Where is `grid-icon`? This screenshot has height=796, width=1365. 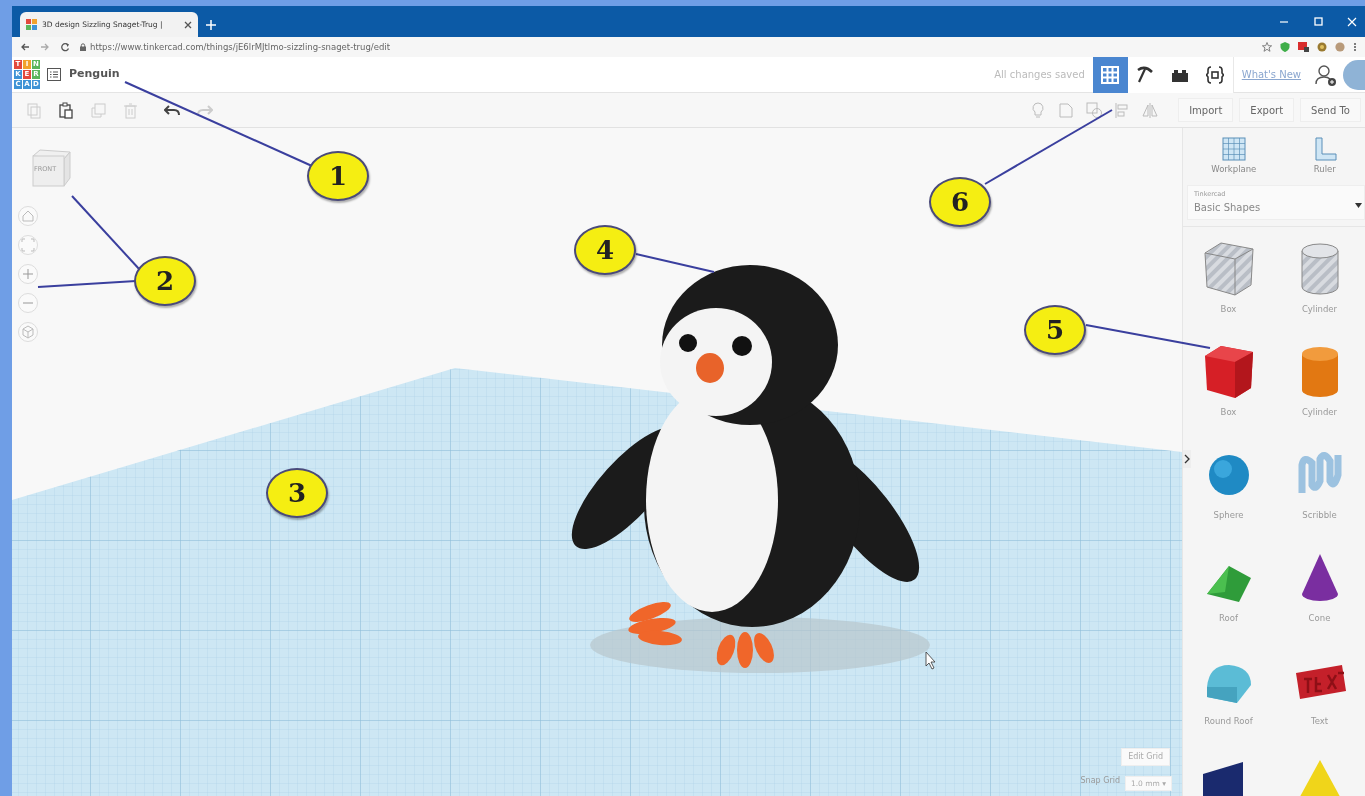 grid-icon is located at coordinates (1110, 74).